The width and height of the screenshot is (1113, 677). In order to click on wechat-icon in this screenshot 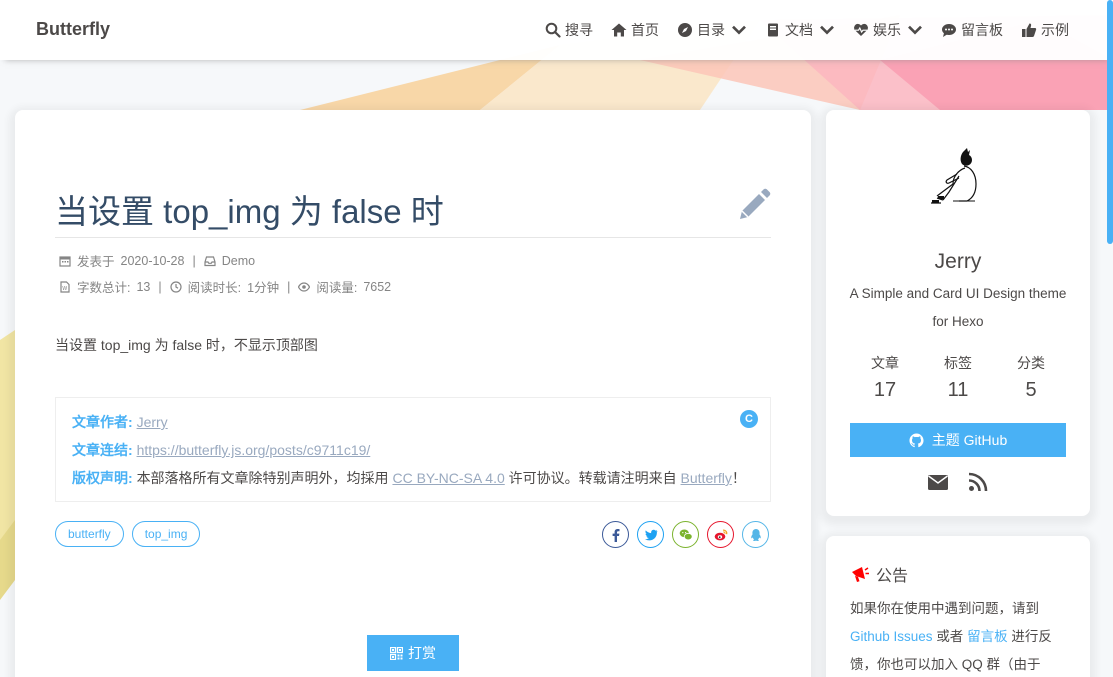, I will do `click(686, 534)`.